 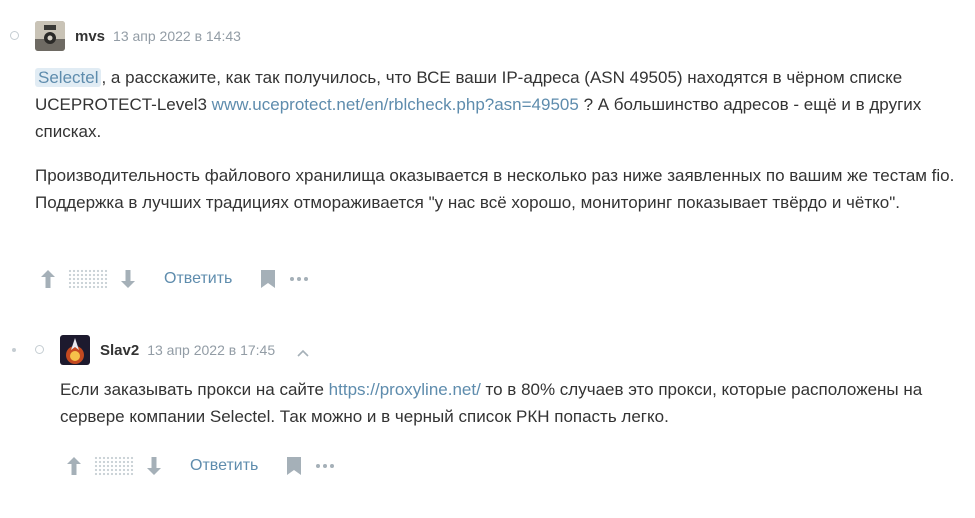 What do you see at coordinates (194, 389) in the screenshot?
I see `comment-text: Если заказывать прокси на сайте` at bounding box center [194, 389].